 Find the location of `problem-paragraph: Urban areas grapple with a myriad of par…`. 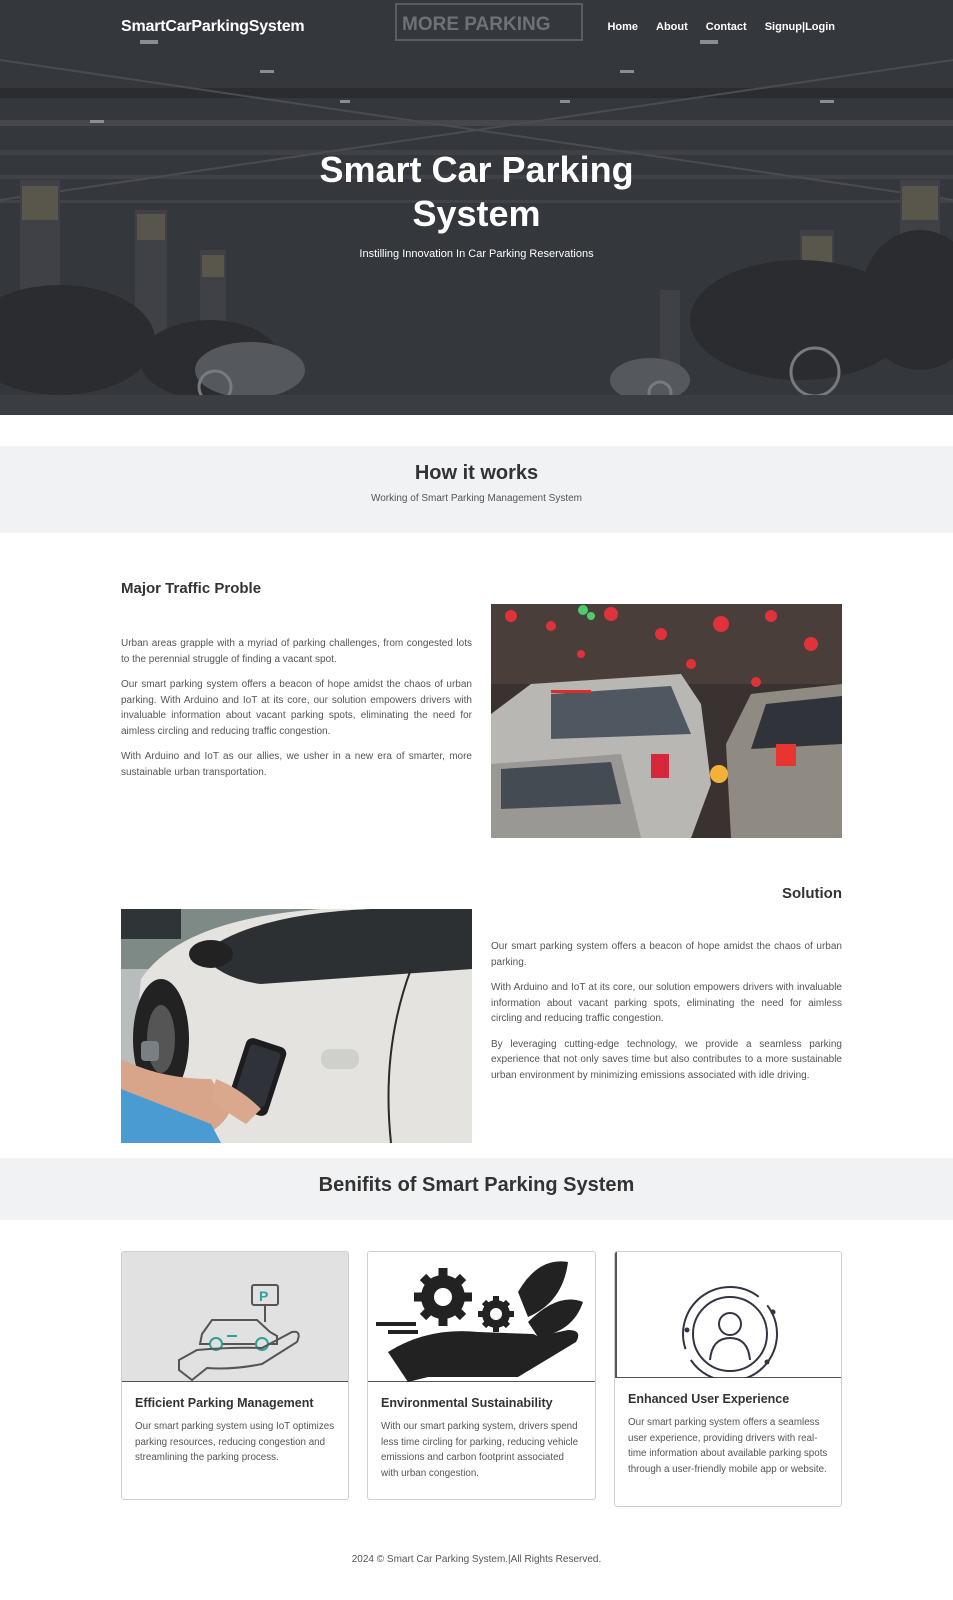

problem-paragraph: Urban areas grapple with a myriad of par… is located at coordinates (296, 651).